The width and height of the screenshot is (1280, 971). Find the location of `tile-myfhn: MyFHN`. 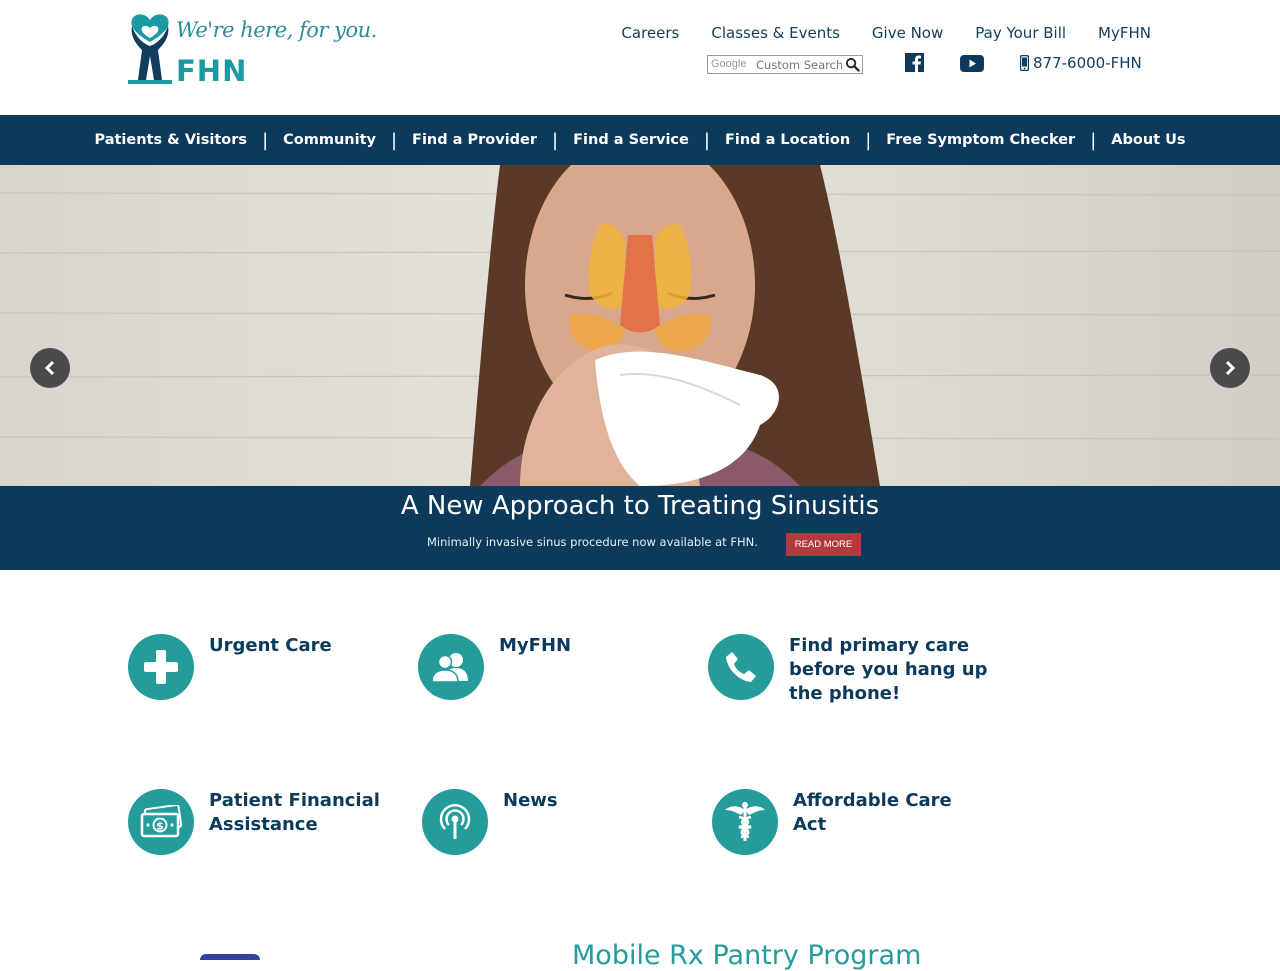

tile-myfhn: MyFHN is located at coordinates (548, 674).